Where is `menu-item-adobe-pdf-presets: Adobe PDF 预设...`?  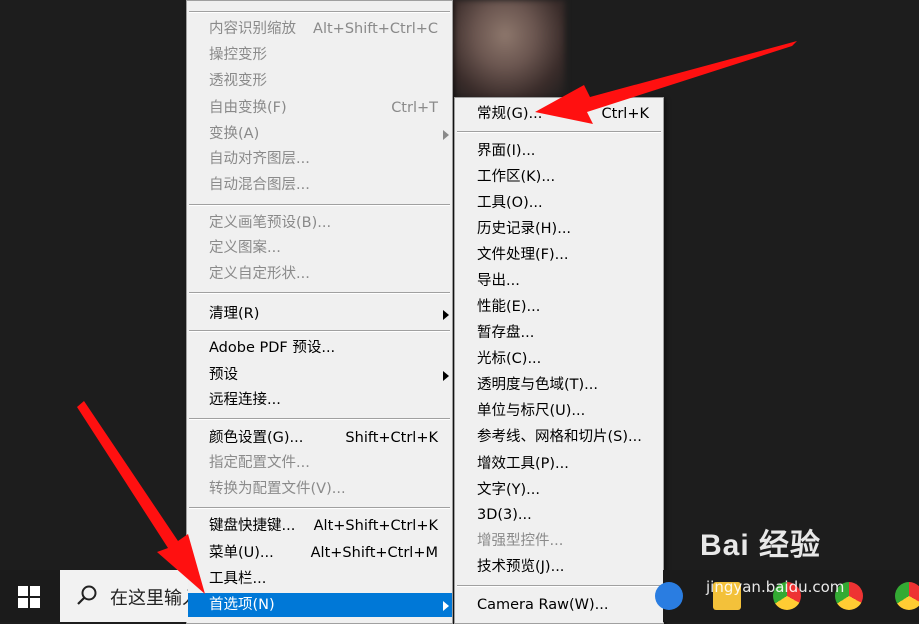
menu-item-adobe-pdf-presets: Adobe PDF 预设... is located at coordinates (319, 348).